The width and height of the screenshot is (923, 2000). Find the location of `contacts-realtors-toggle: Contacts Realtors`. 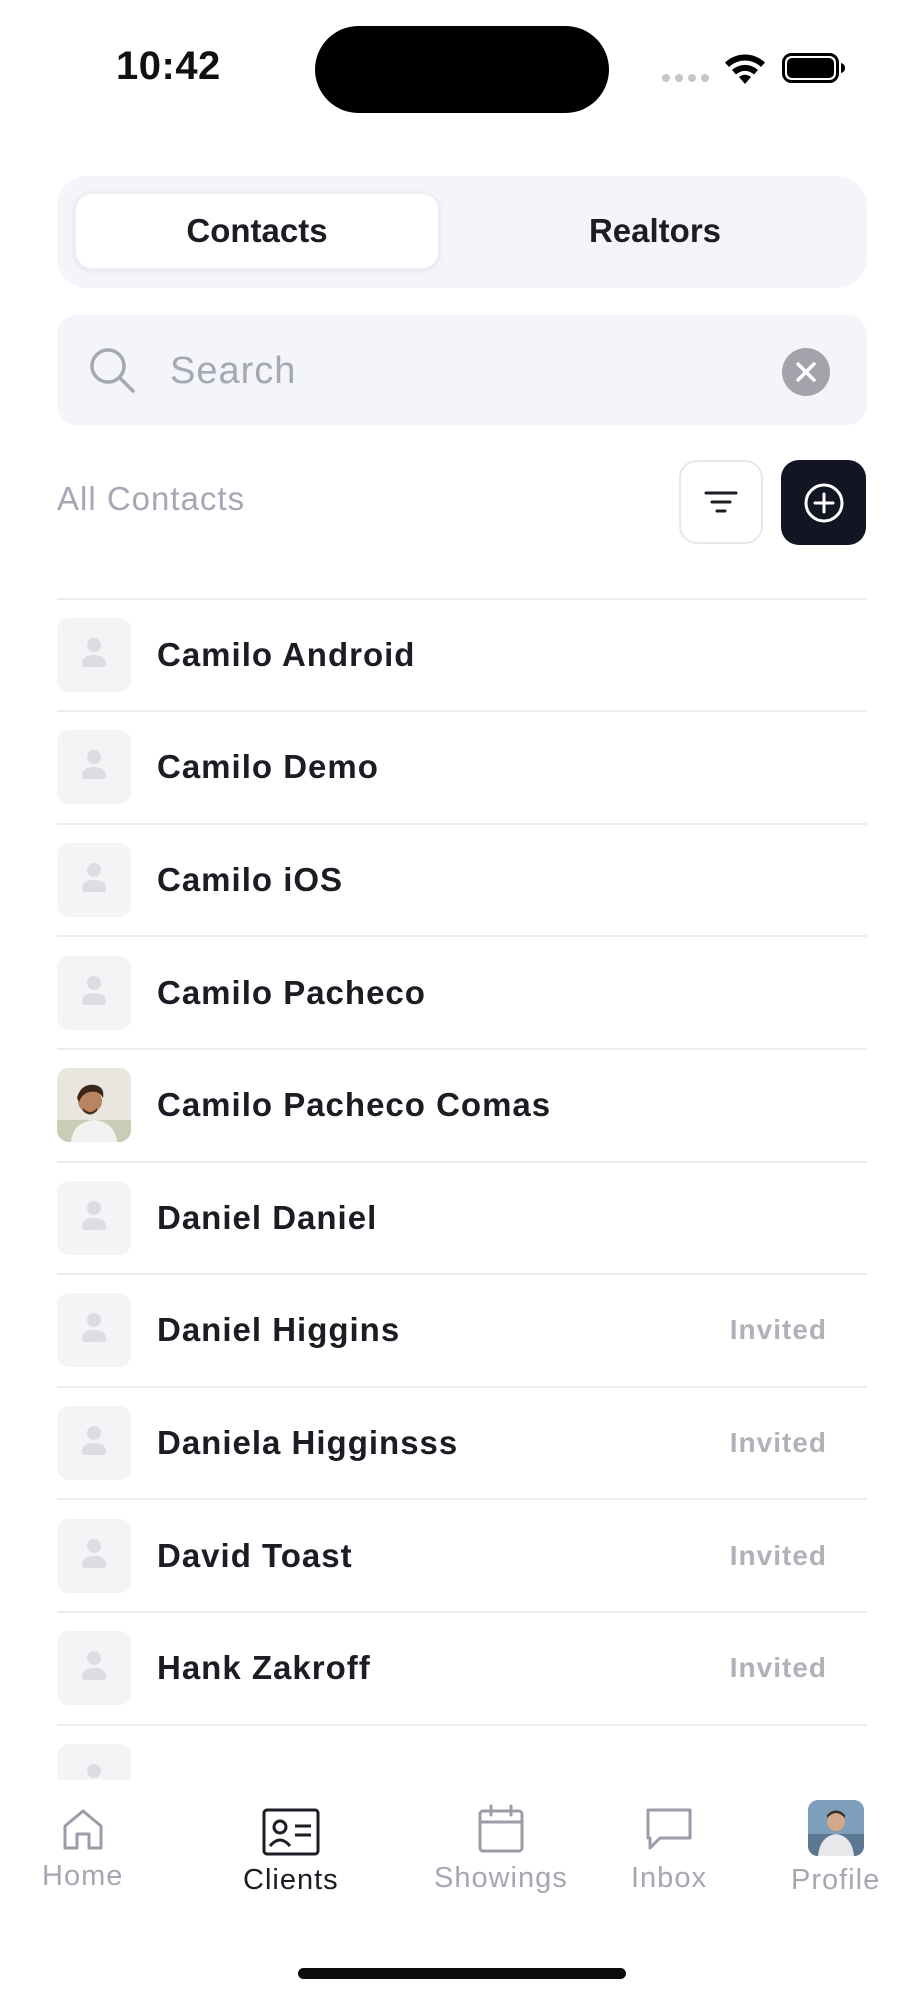

contacts-realtors-toggle: Contacts Realtors is located at coordinates (462, 232).